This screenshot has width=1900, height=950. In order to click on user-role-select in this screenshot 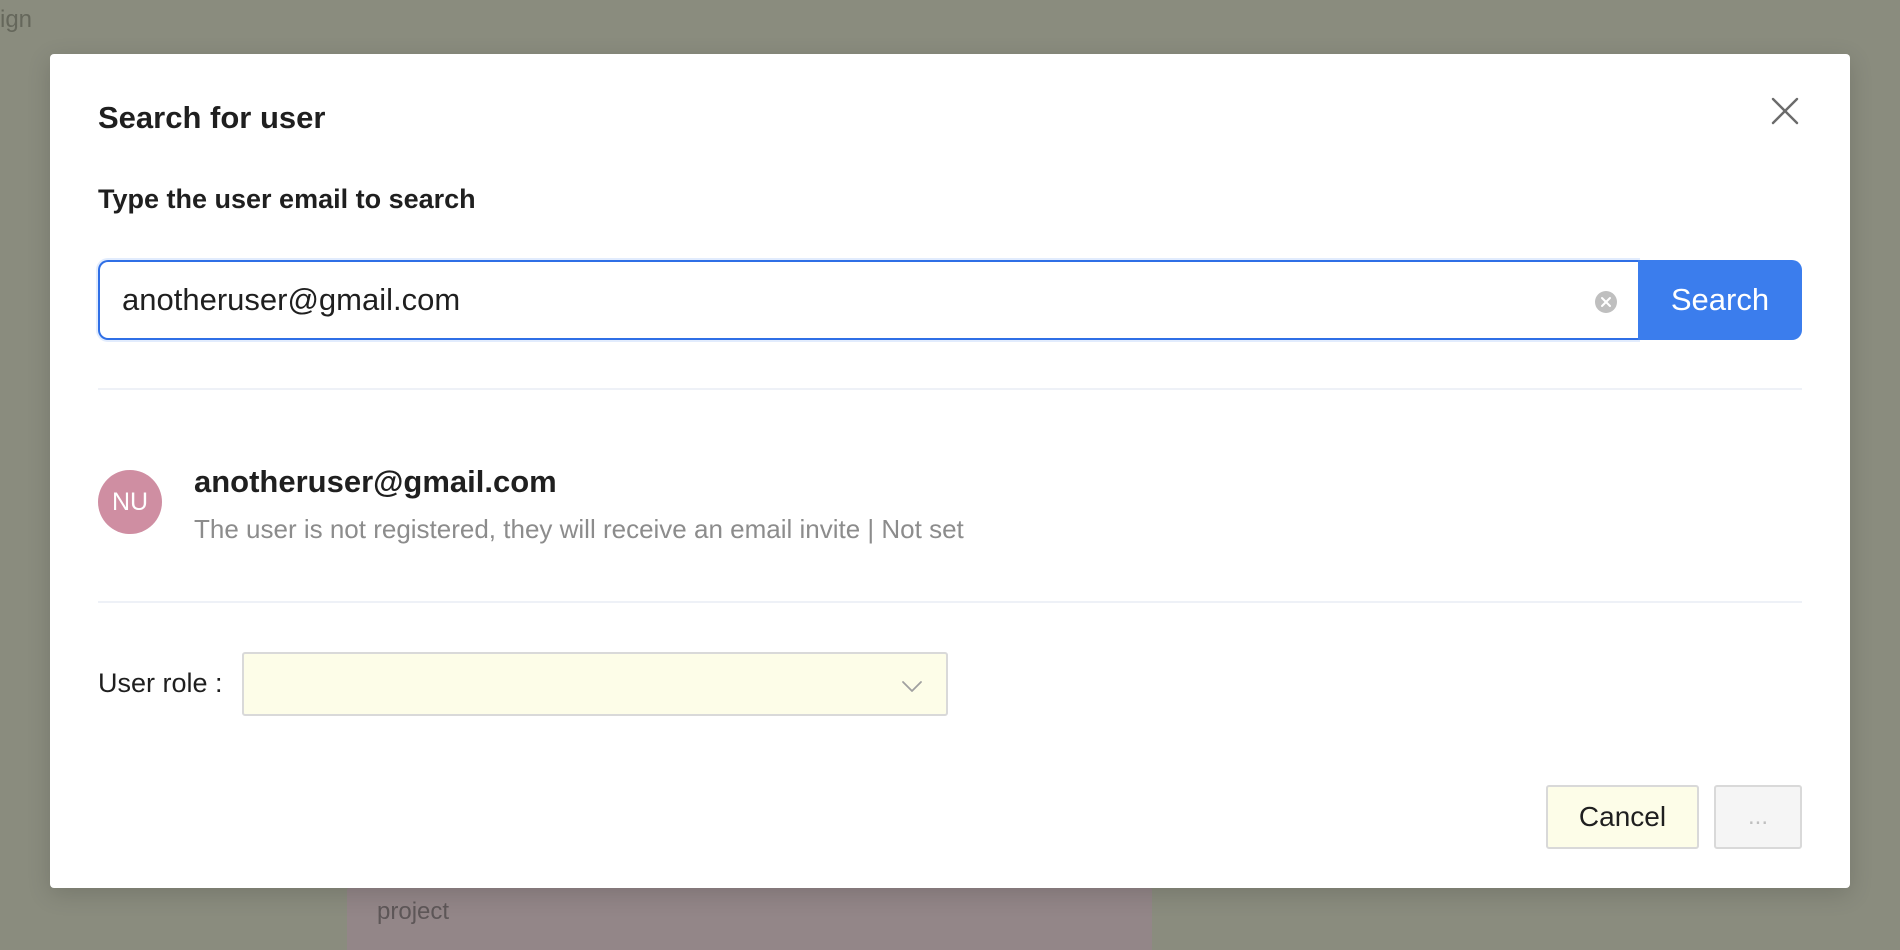, I will do `click(595, 684)`.